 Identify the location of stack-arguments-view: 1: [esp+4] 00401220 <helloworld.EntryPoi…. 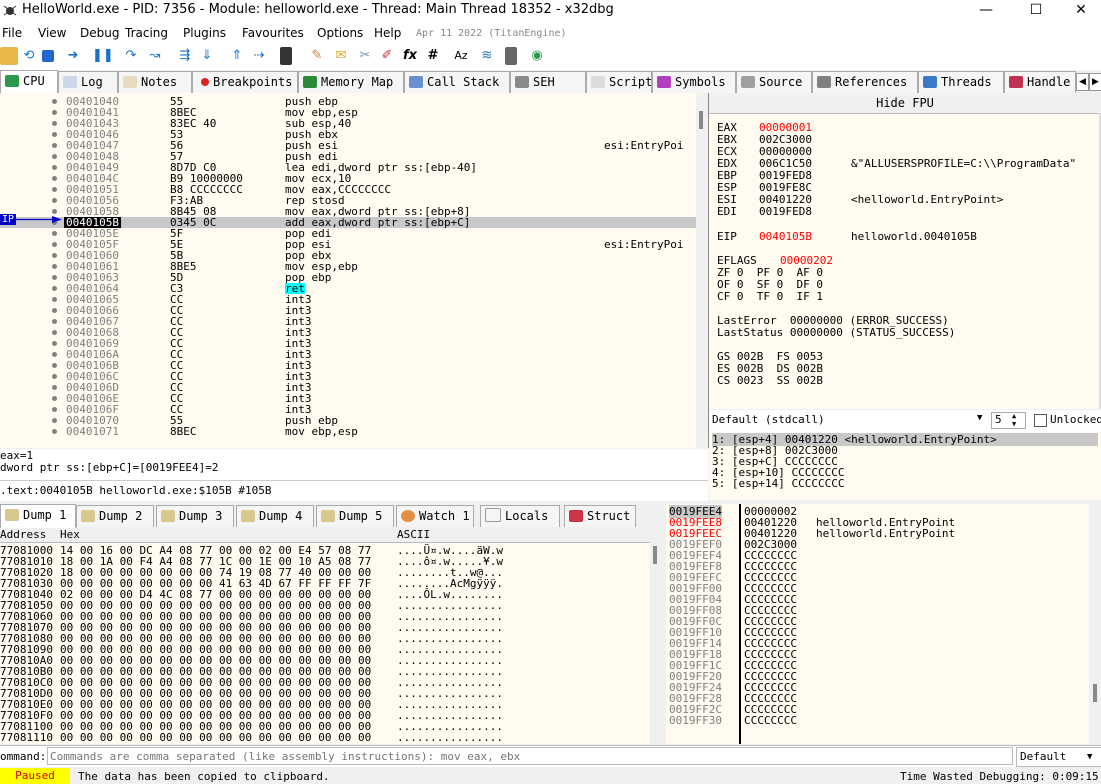
(905, 466).